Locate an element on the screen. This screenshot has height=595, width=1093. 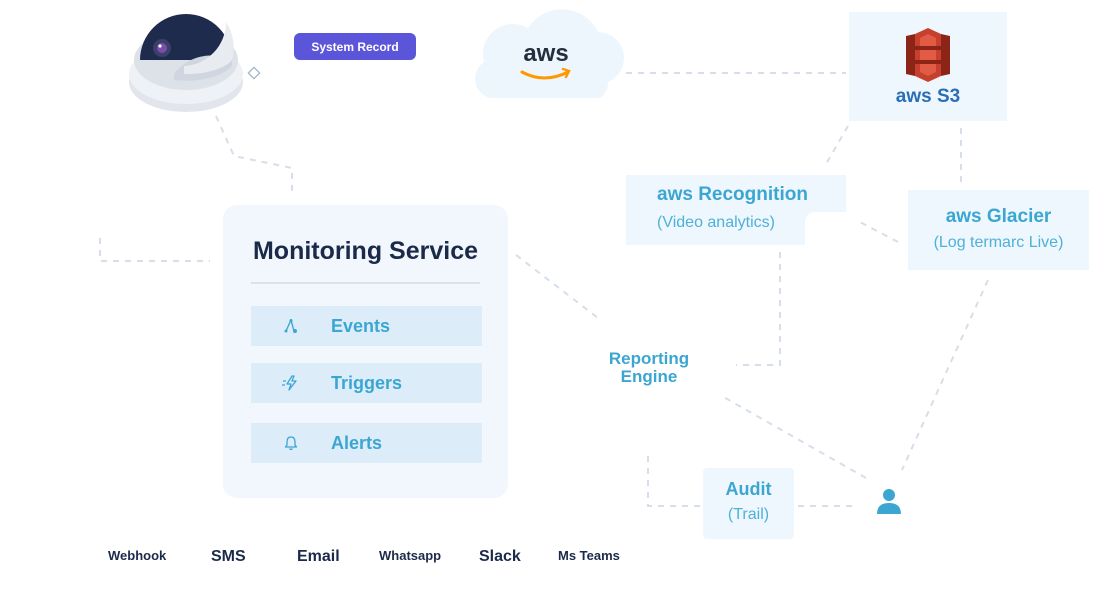
recognition-subtitle: (Video analytics) is located at coordinates (716, 222).